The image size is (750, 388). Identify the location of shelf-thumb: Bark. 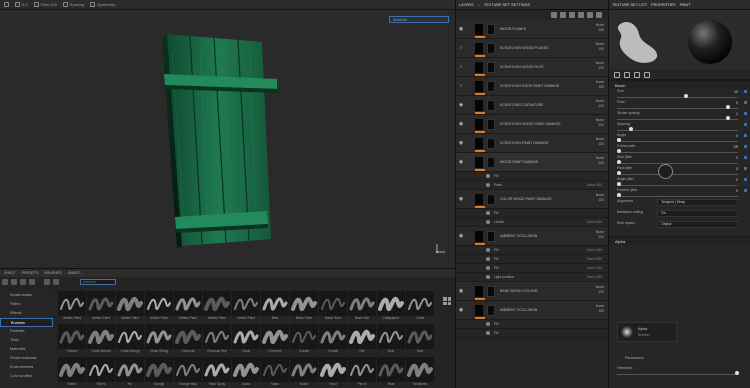
(275, 307).